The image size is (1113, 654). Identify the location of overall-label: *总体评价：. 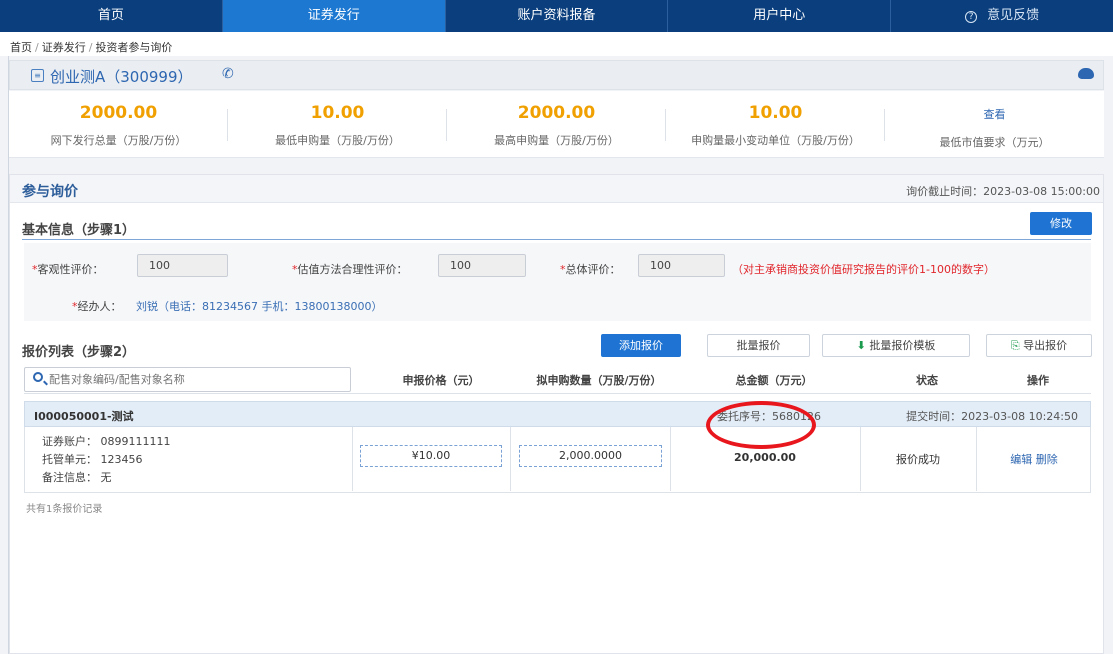
(590, 269).